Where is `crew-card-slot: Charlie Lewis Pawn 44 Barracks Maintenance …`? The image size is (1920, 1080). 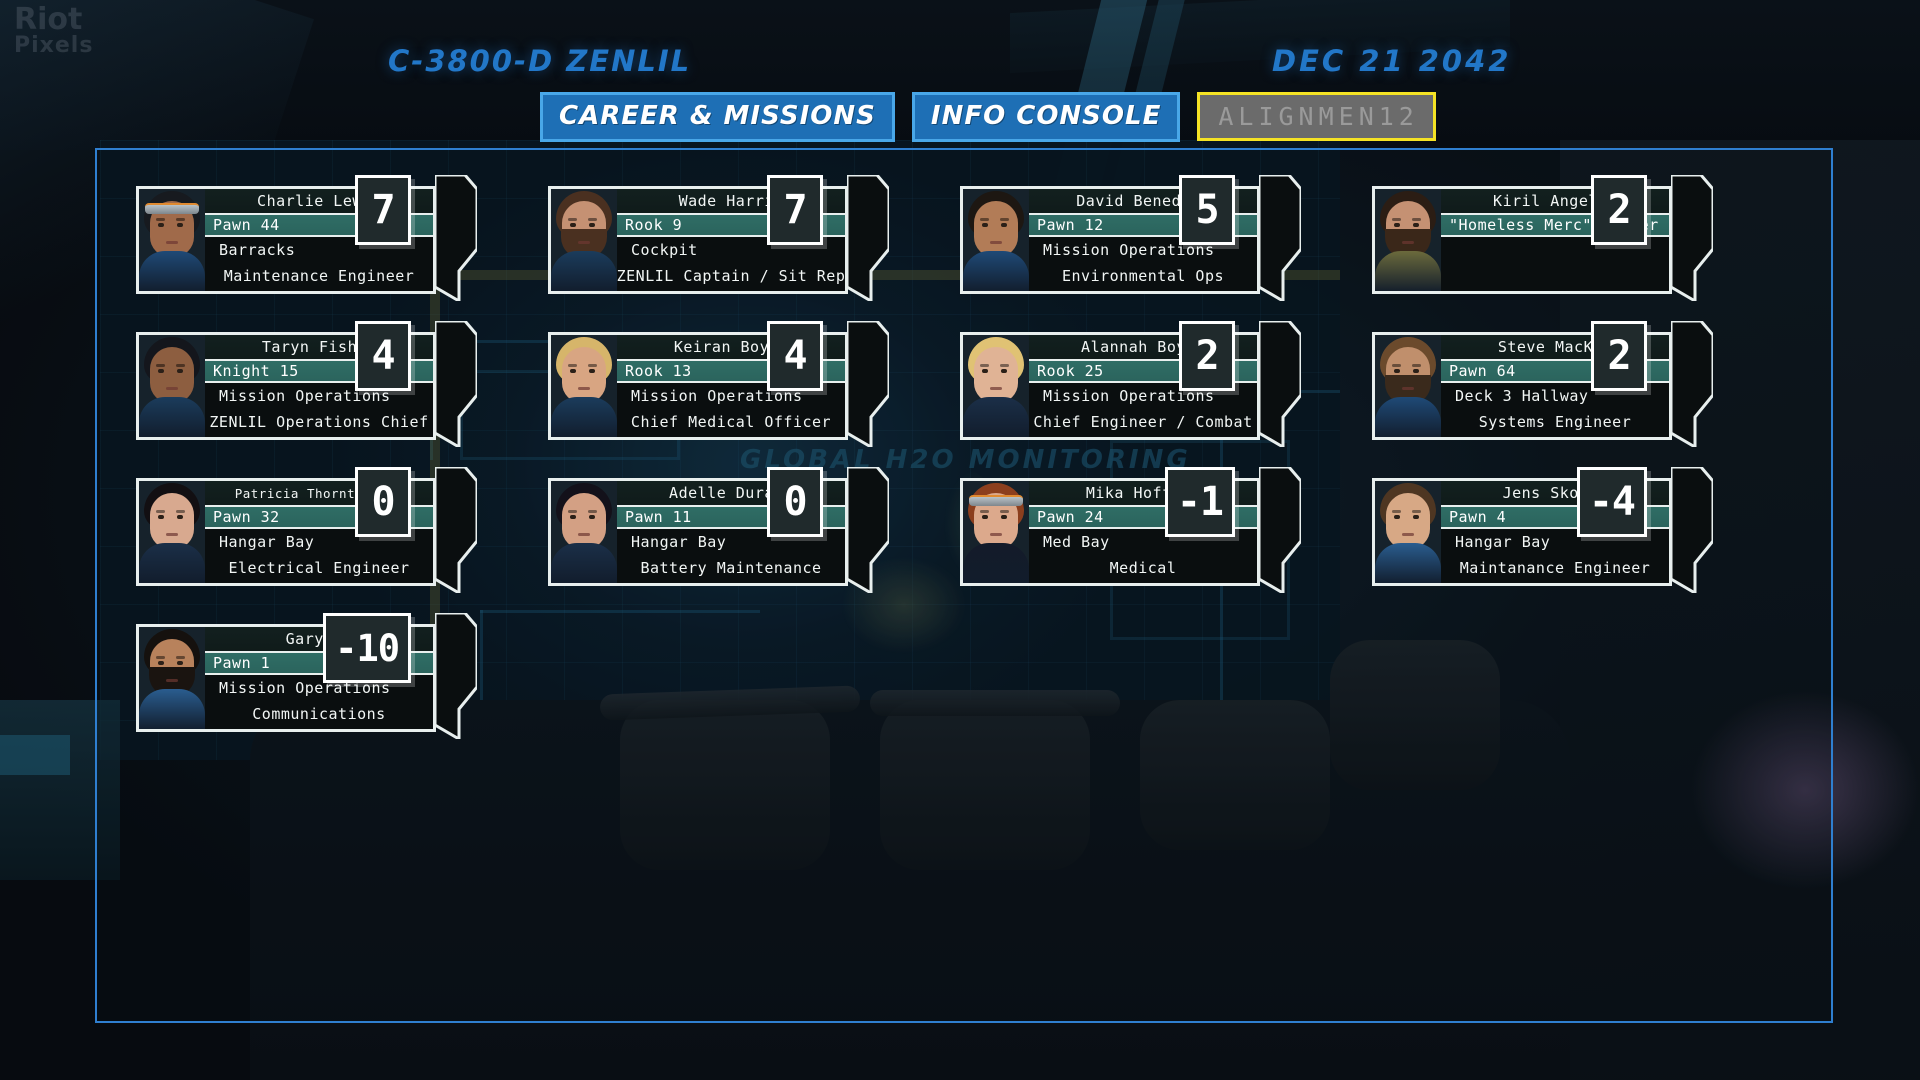 crew-card-slot: Charlie Lewis Pawn 44 Barracks Maintenance … is located at coordinates (338, 253).